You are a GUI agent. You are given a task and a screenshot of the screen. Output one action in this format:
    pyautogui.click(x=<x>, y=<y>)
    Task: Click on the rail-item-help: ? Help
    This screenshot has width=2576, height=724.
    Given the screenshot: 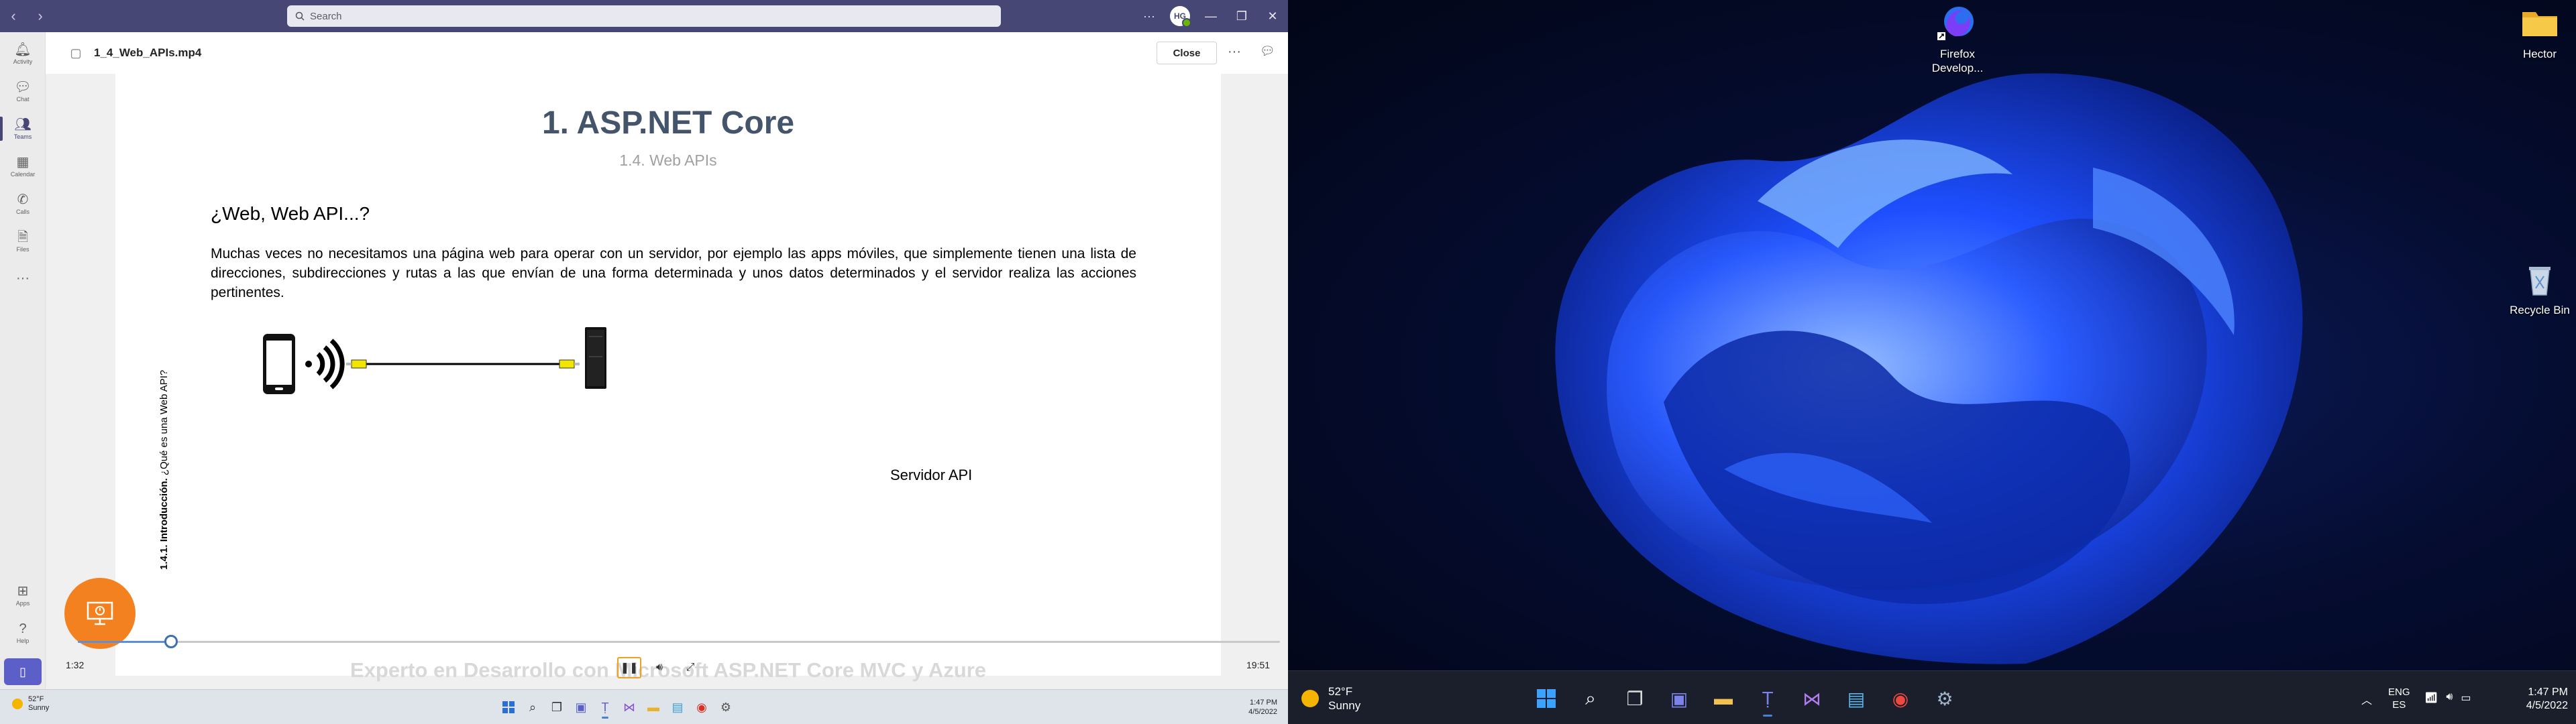 What is the action you would take?
    pyautogui.click(x=23, y=633)
    